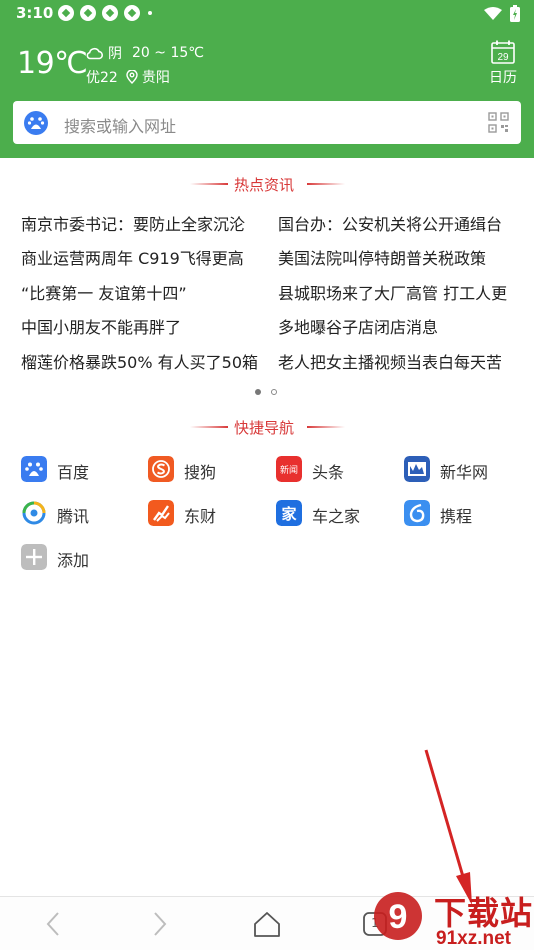 This screenshot has width=534, height=950. Describe the element at coordinates (403, 361) in the screenshot. I see `news-item: 老人把女主播视频当表白每天苦` at that location.